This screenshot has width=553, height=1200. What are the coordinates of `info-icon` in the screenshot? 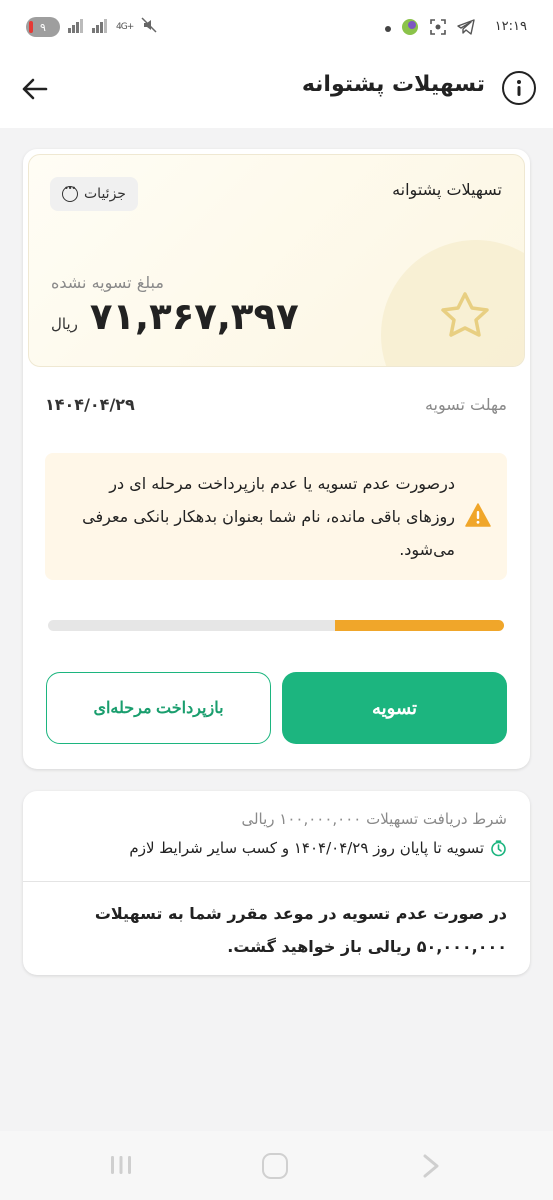 It's located at (519, 88).